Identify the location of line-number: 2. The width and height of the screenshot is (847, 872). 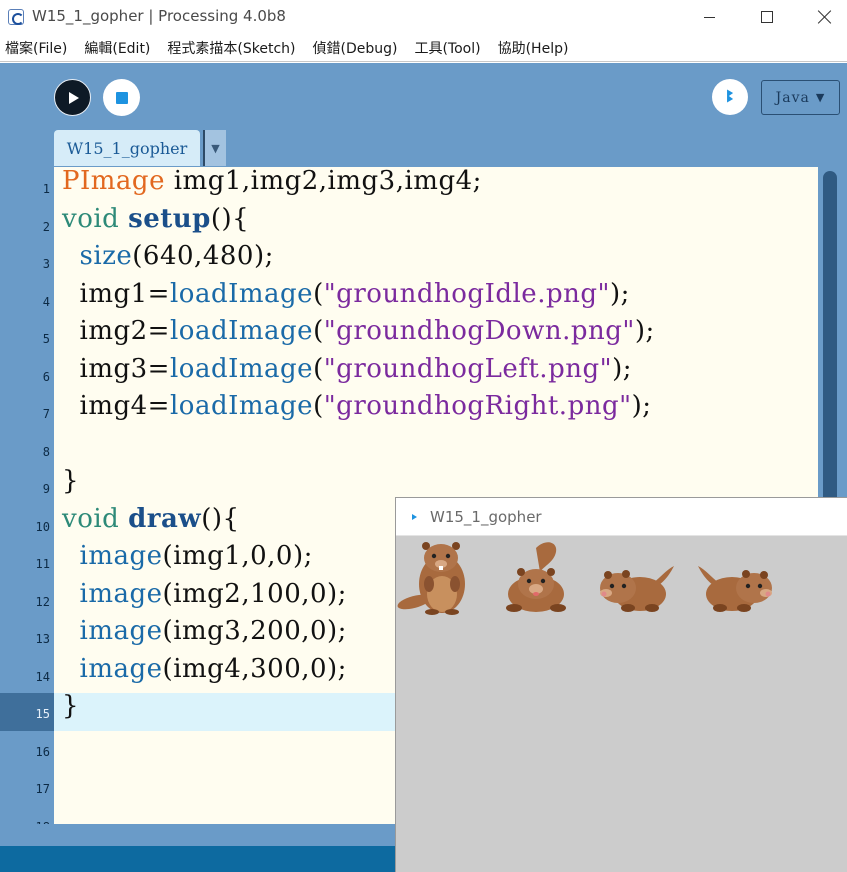
(46, 226).